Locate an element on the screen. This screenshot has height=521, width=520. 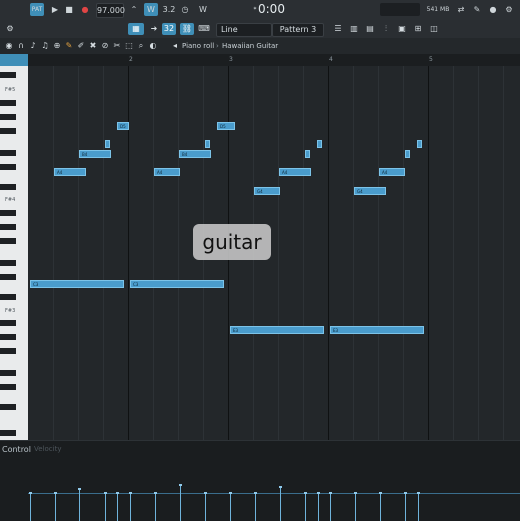
playback-icon: ◐ is located at coordinates (153, 46).